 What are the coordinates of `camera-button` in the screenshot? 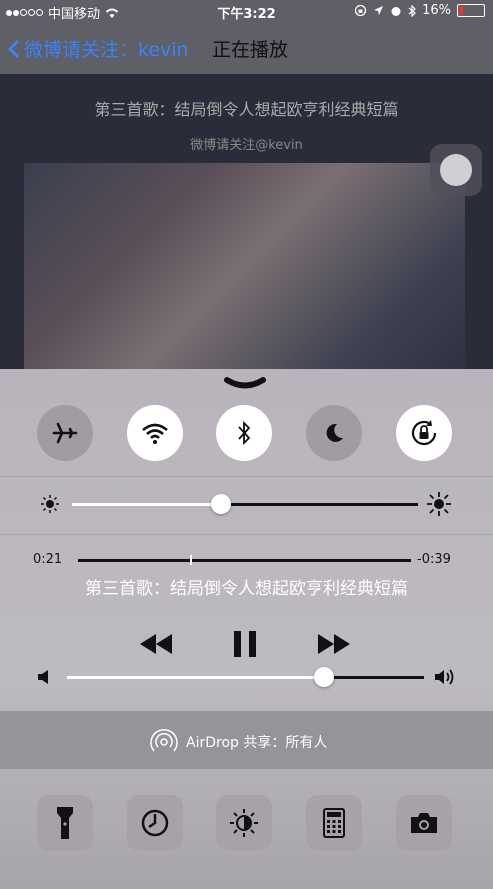 It's located at (424, 823).